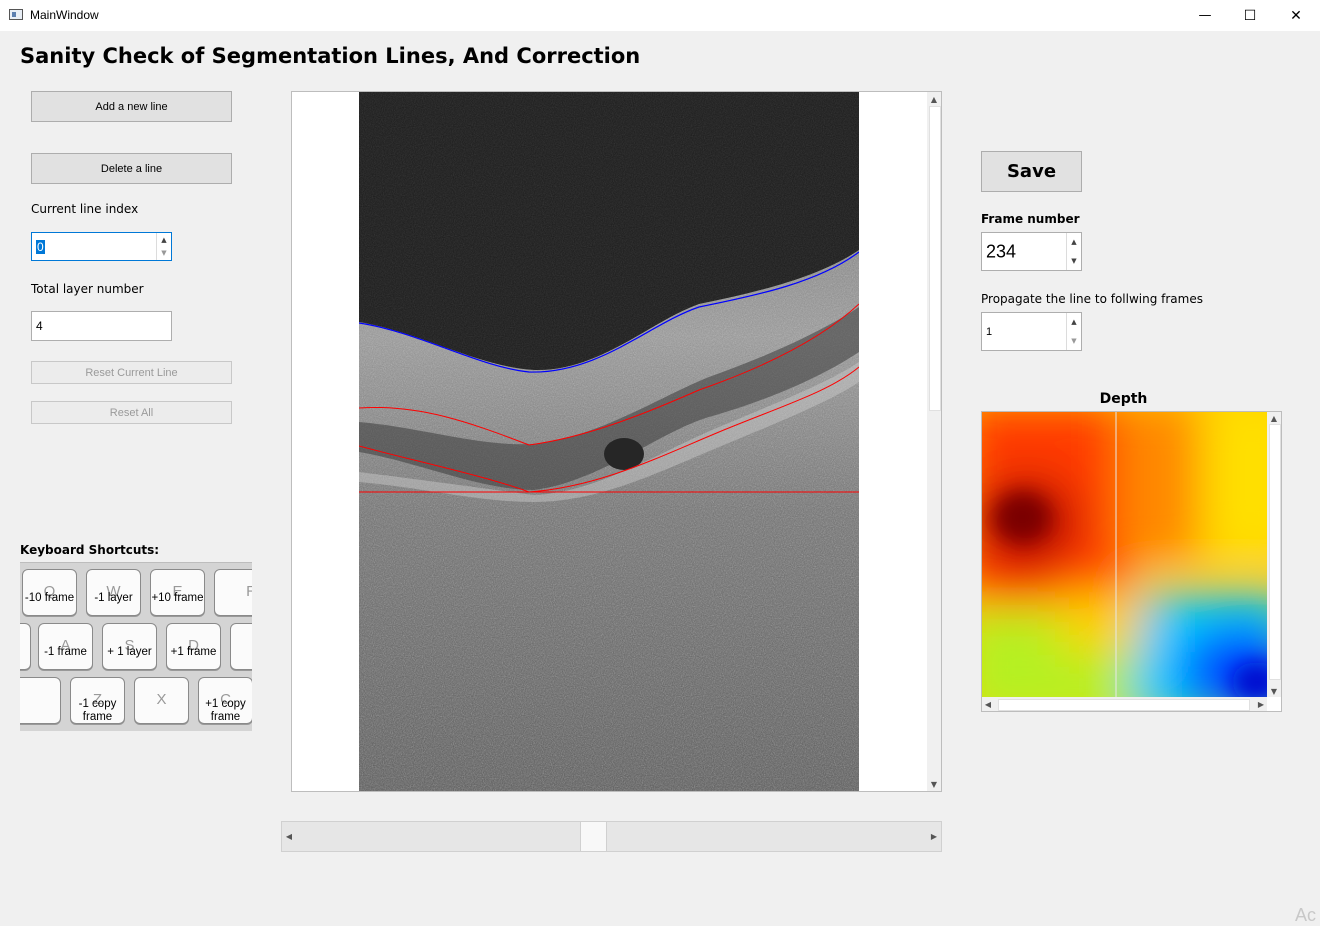 This screenshot has width=1320, height=926. I want to click on key-x: X, so click(161, 700).